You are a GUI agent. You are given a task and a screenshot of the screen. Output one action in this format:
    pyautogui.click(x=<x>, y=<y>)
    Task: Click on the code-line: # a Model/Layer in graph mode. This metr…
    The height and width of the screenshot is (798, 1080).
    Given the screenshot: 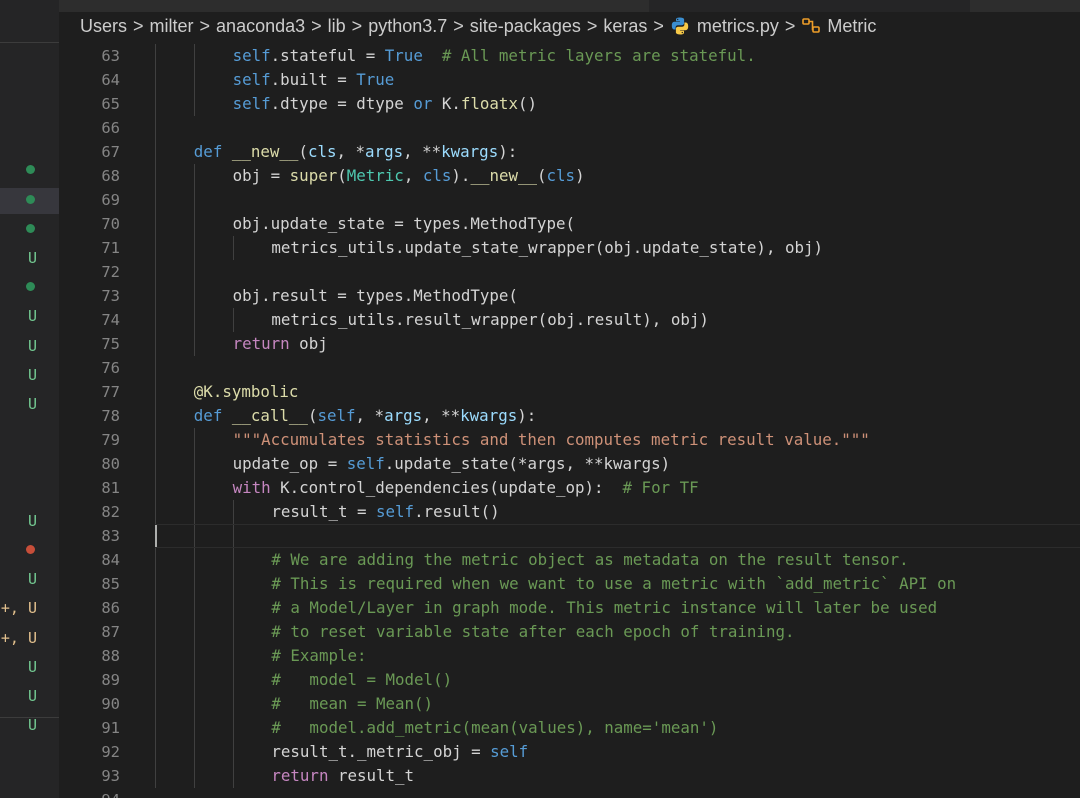 What is the action you would take?
    pyautogui.click(x=604, y=608)
    